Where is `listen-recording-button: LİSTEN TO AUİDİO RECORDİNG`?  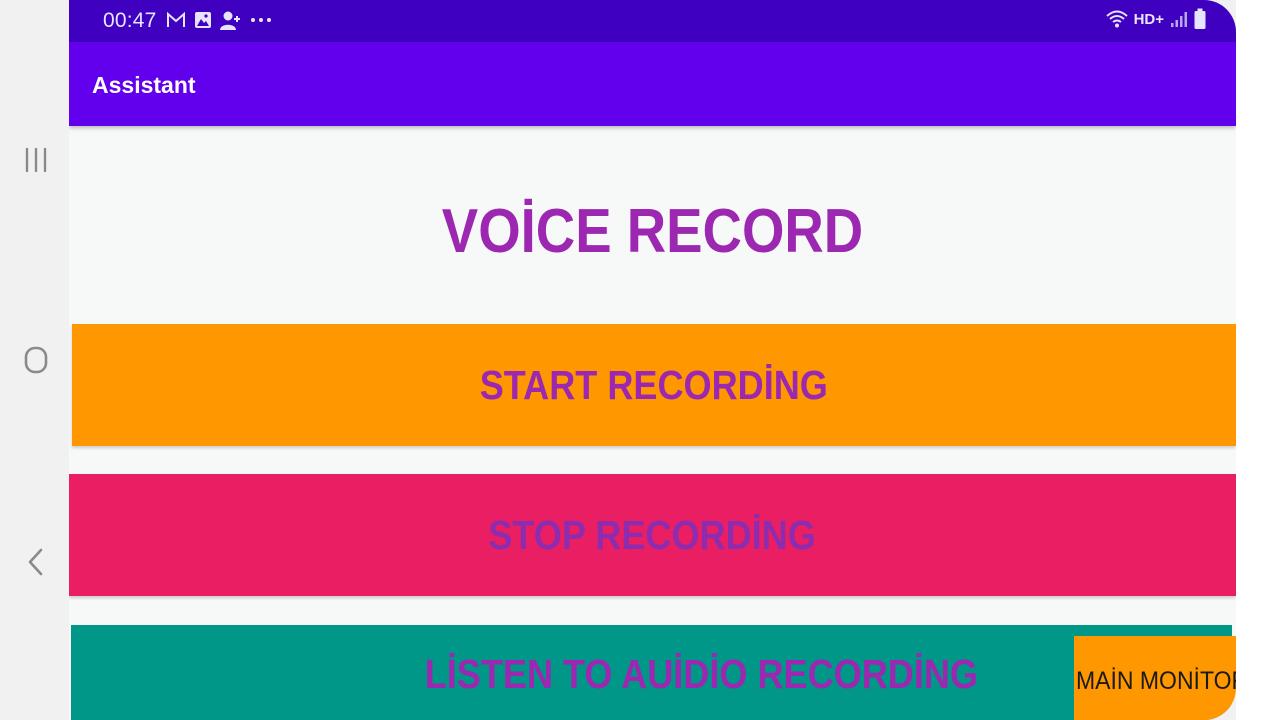
listen-recording-button: LİSTEN TO AUİDİO RECORDİNG is located at coordinates (651, 672).